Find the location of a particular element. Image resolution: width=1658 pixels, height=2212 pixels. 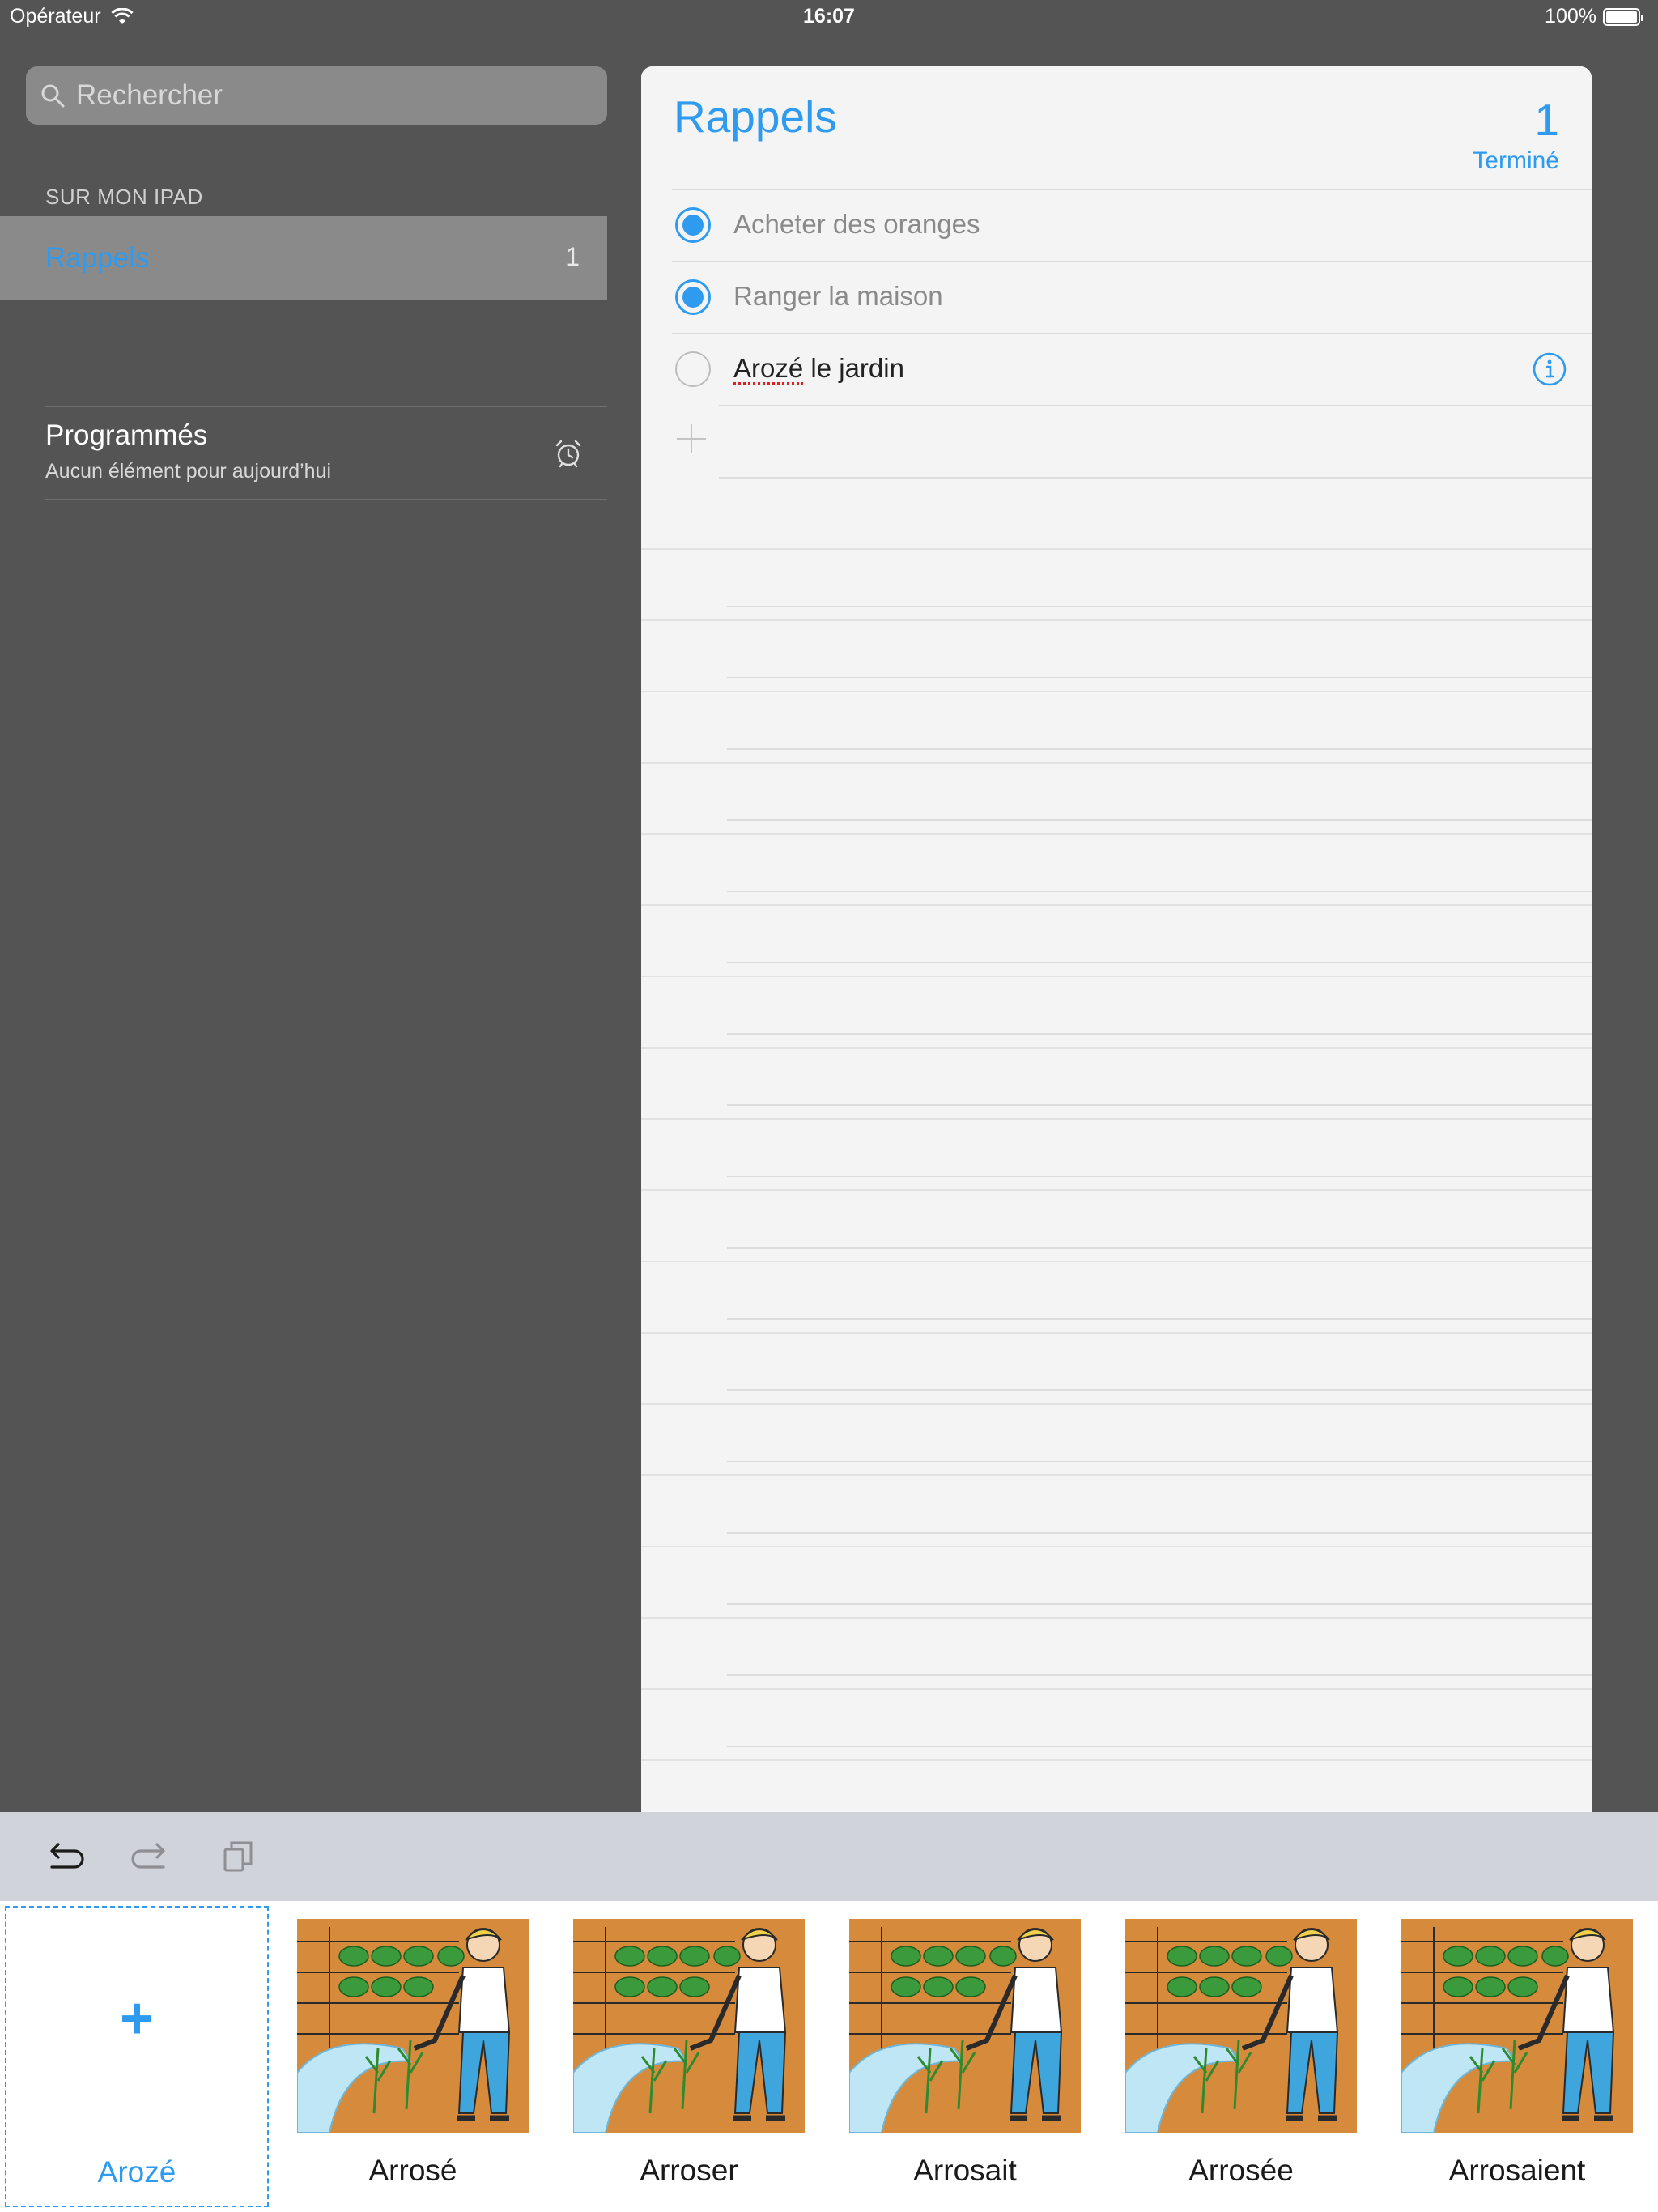

task-row: Ranger la maison is located at coordinates (1121, 297).